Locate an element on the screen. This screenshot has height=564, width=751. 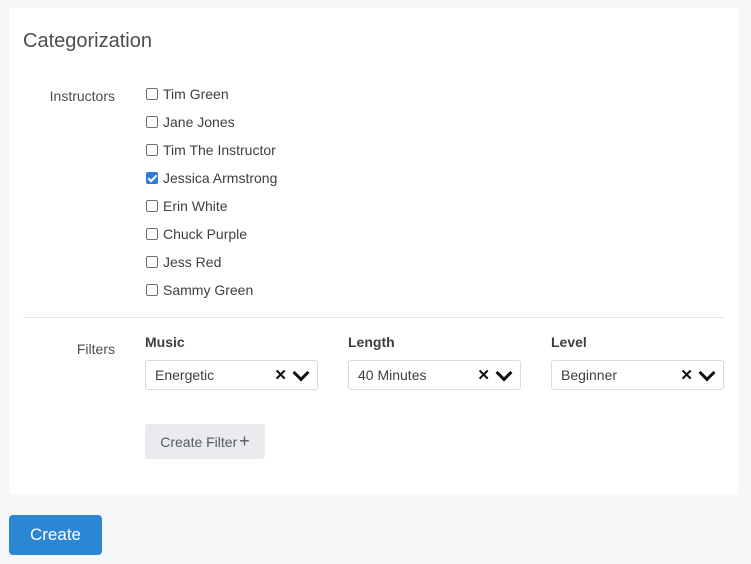
filter-length: Length 40 Minutes ✕ is located at coordinates (434, 362).